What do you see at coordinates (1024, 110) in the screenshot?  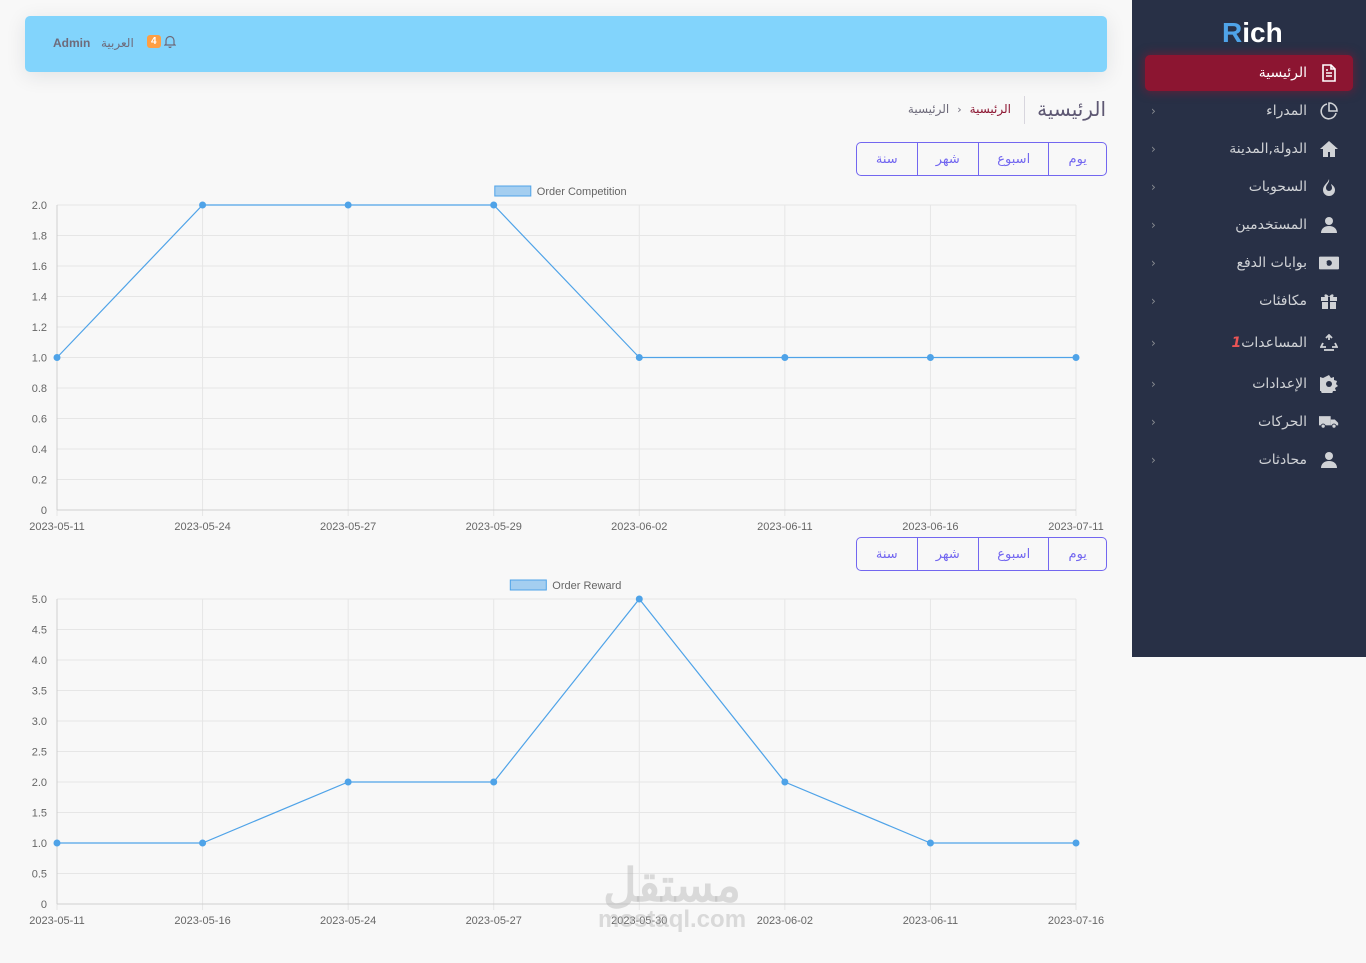 I see `title-divider` at bounding box center [1024, 110].